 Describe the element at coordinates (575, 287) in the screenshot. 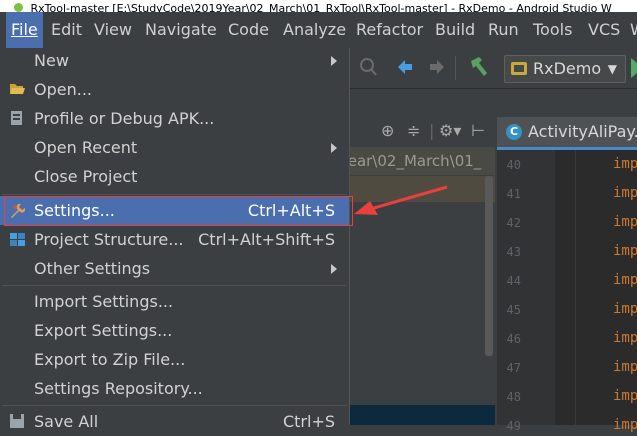

I see `indent-guide` at that location.